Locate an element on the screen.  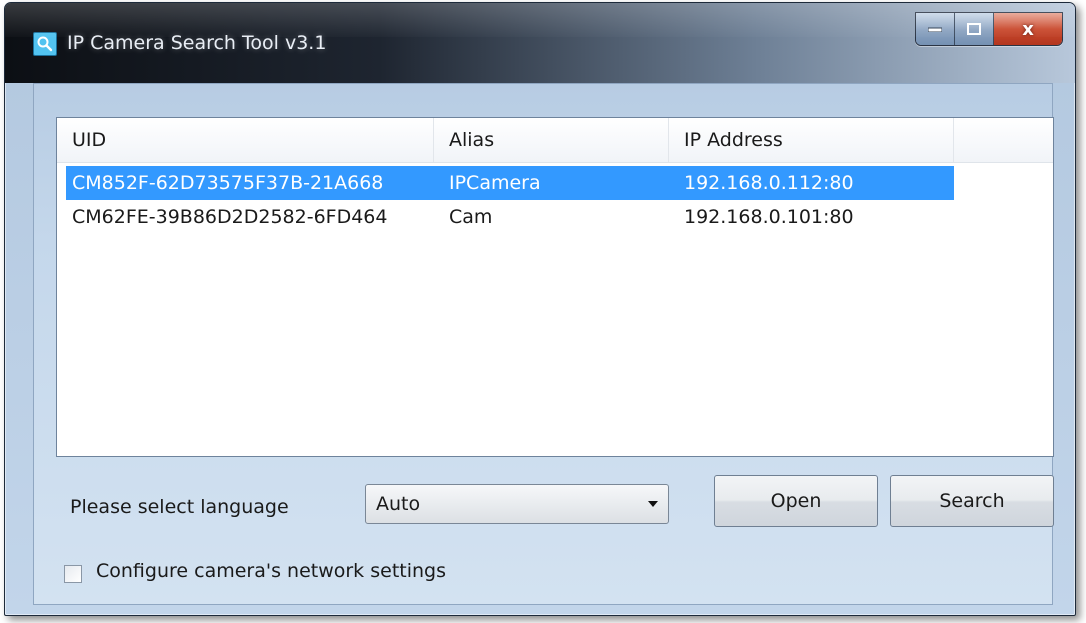
cell-alias: IPCamera is located at coordinates (495, 183).